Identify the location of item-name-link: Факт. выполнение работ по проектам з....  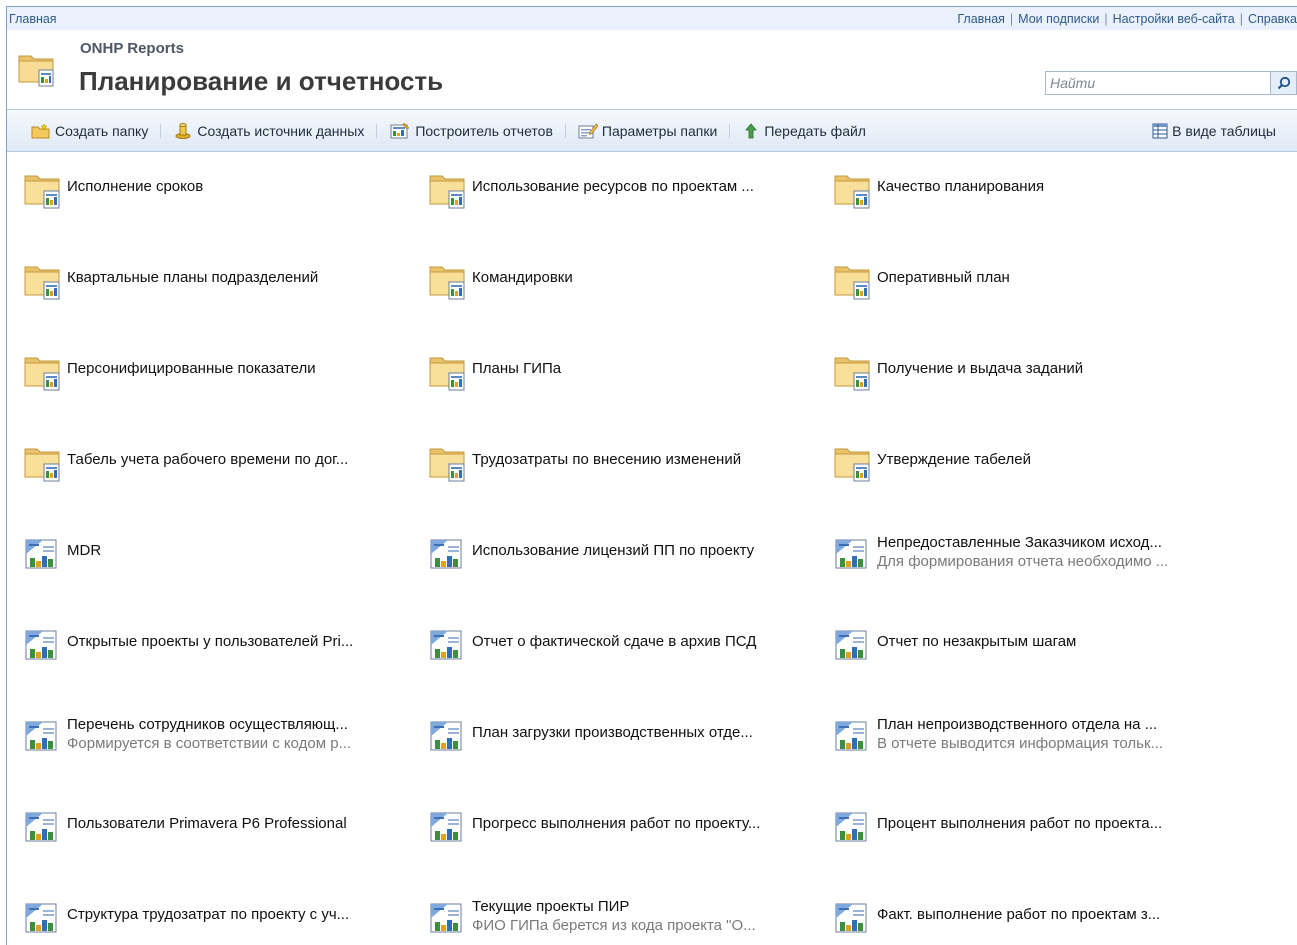
(1018, 915).